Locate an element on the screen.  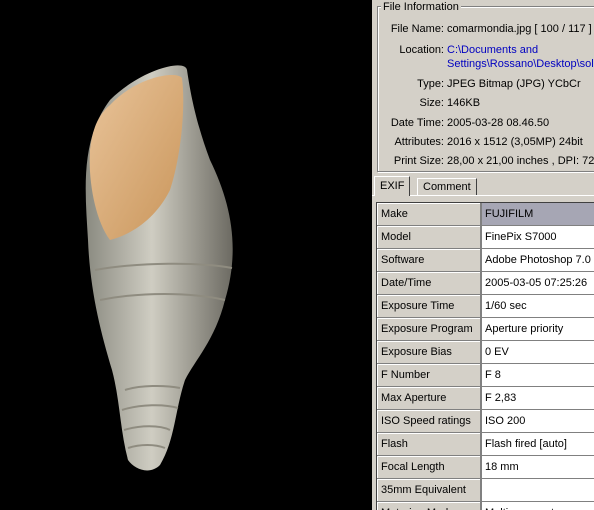
exif-key: Date/Time is located at coordinates (429, 283).